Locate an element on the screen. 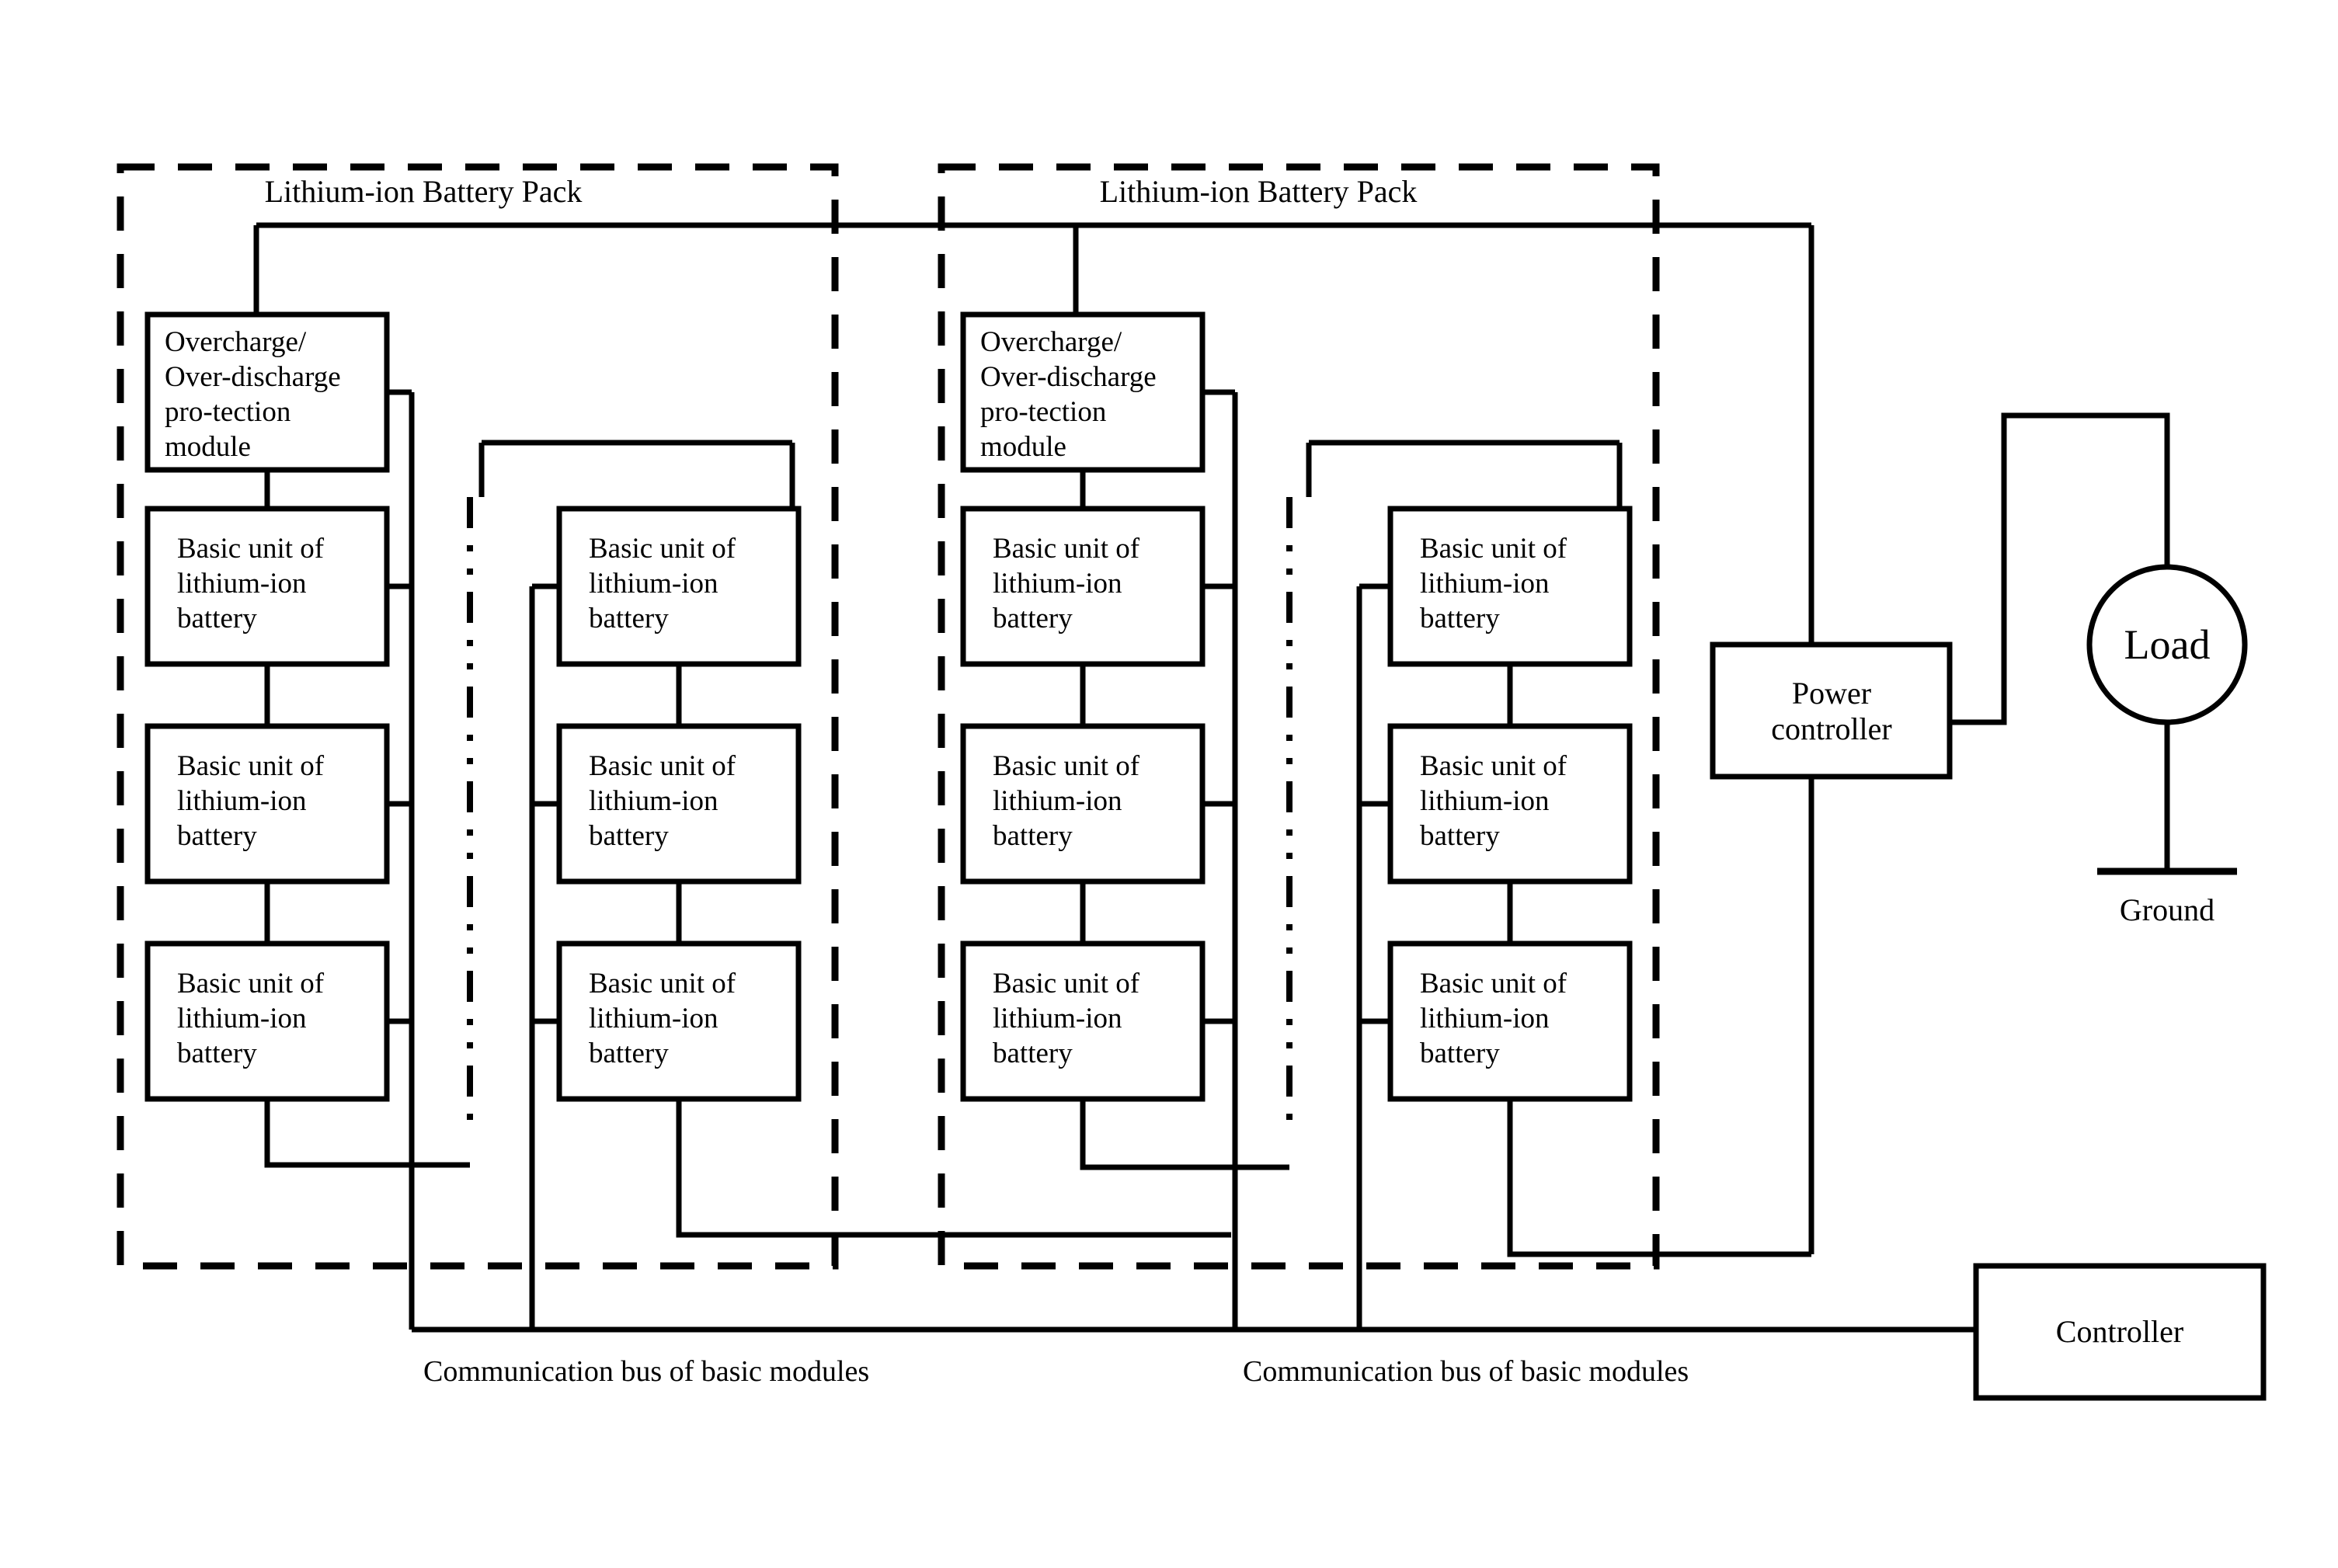 The image size is (2338, 1568). power-controller-box is located at coordinates (1831, 711).